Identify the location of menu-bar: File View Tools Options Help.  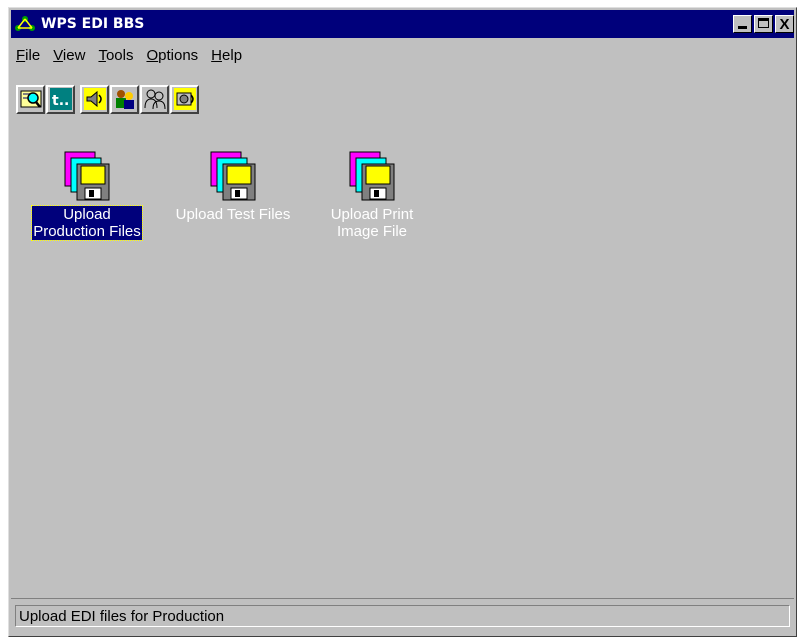
(402, 55).